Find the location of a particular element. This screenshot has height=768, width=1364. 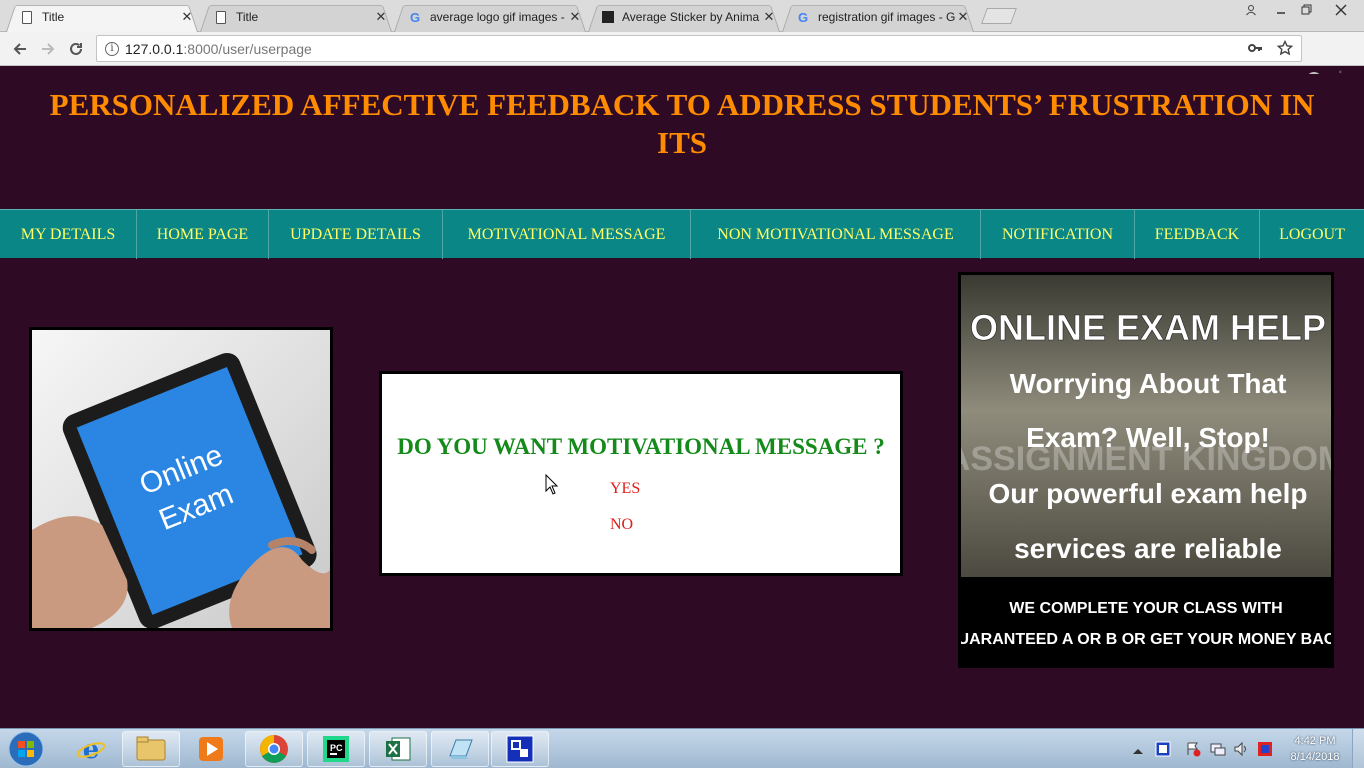

info-icon: i is located at coordinates (112, 48).